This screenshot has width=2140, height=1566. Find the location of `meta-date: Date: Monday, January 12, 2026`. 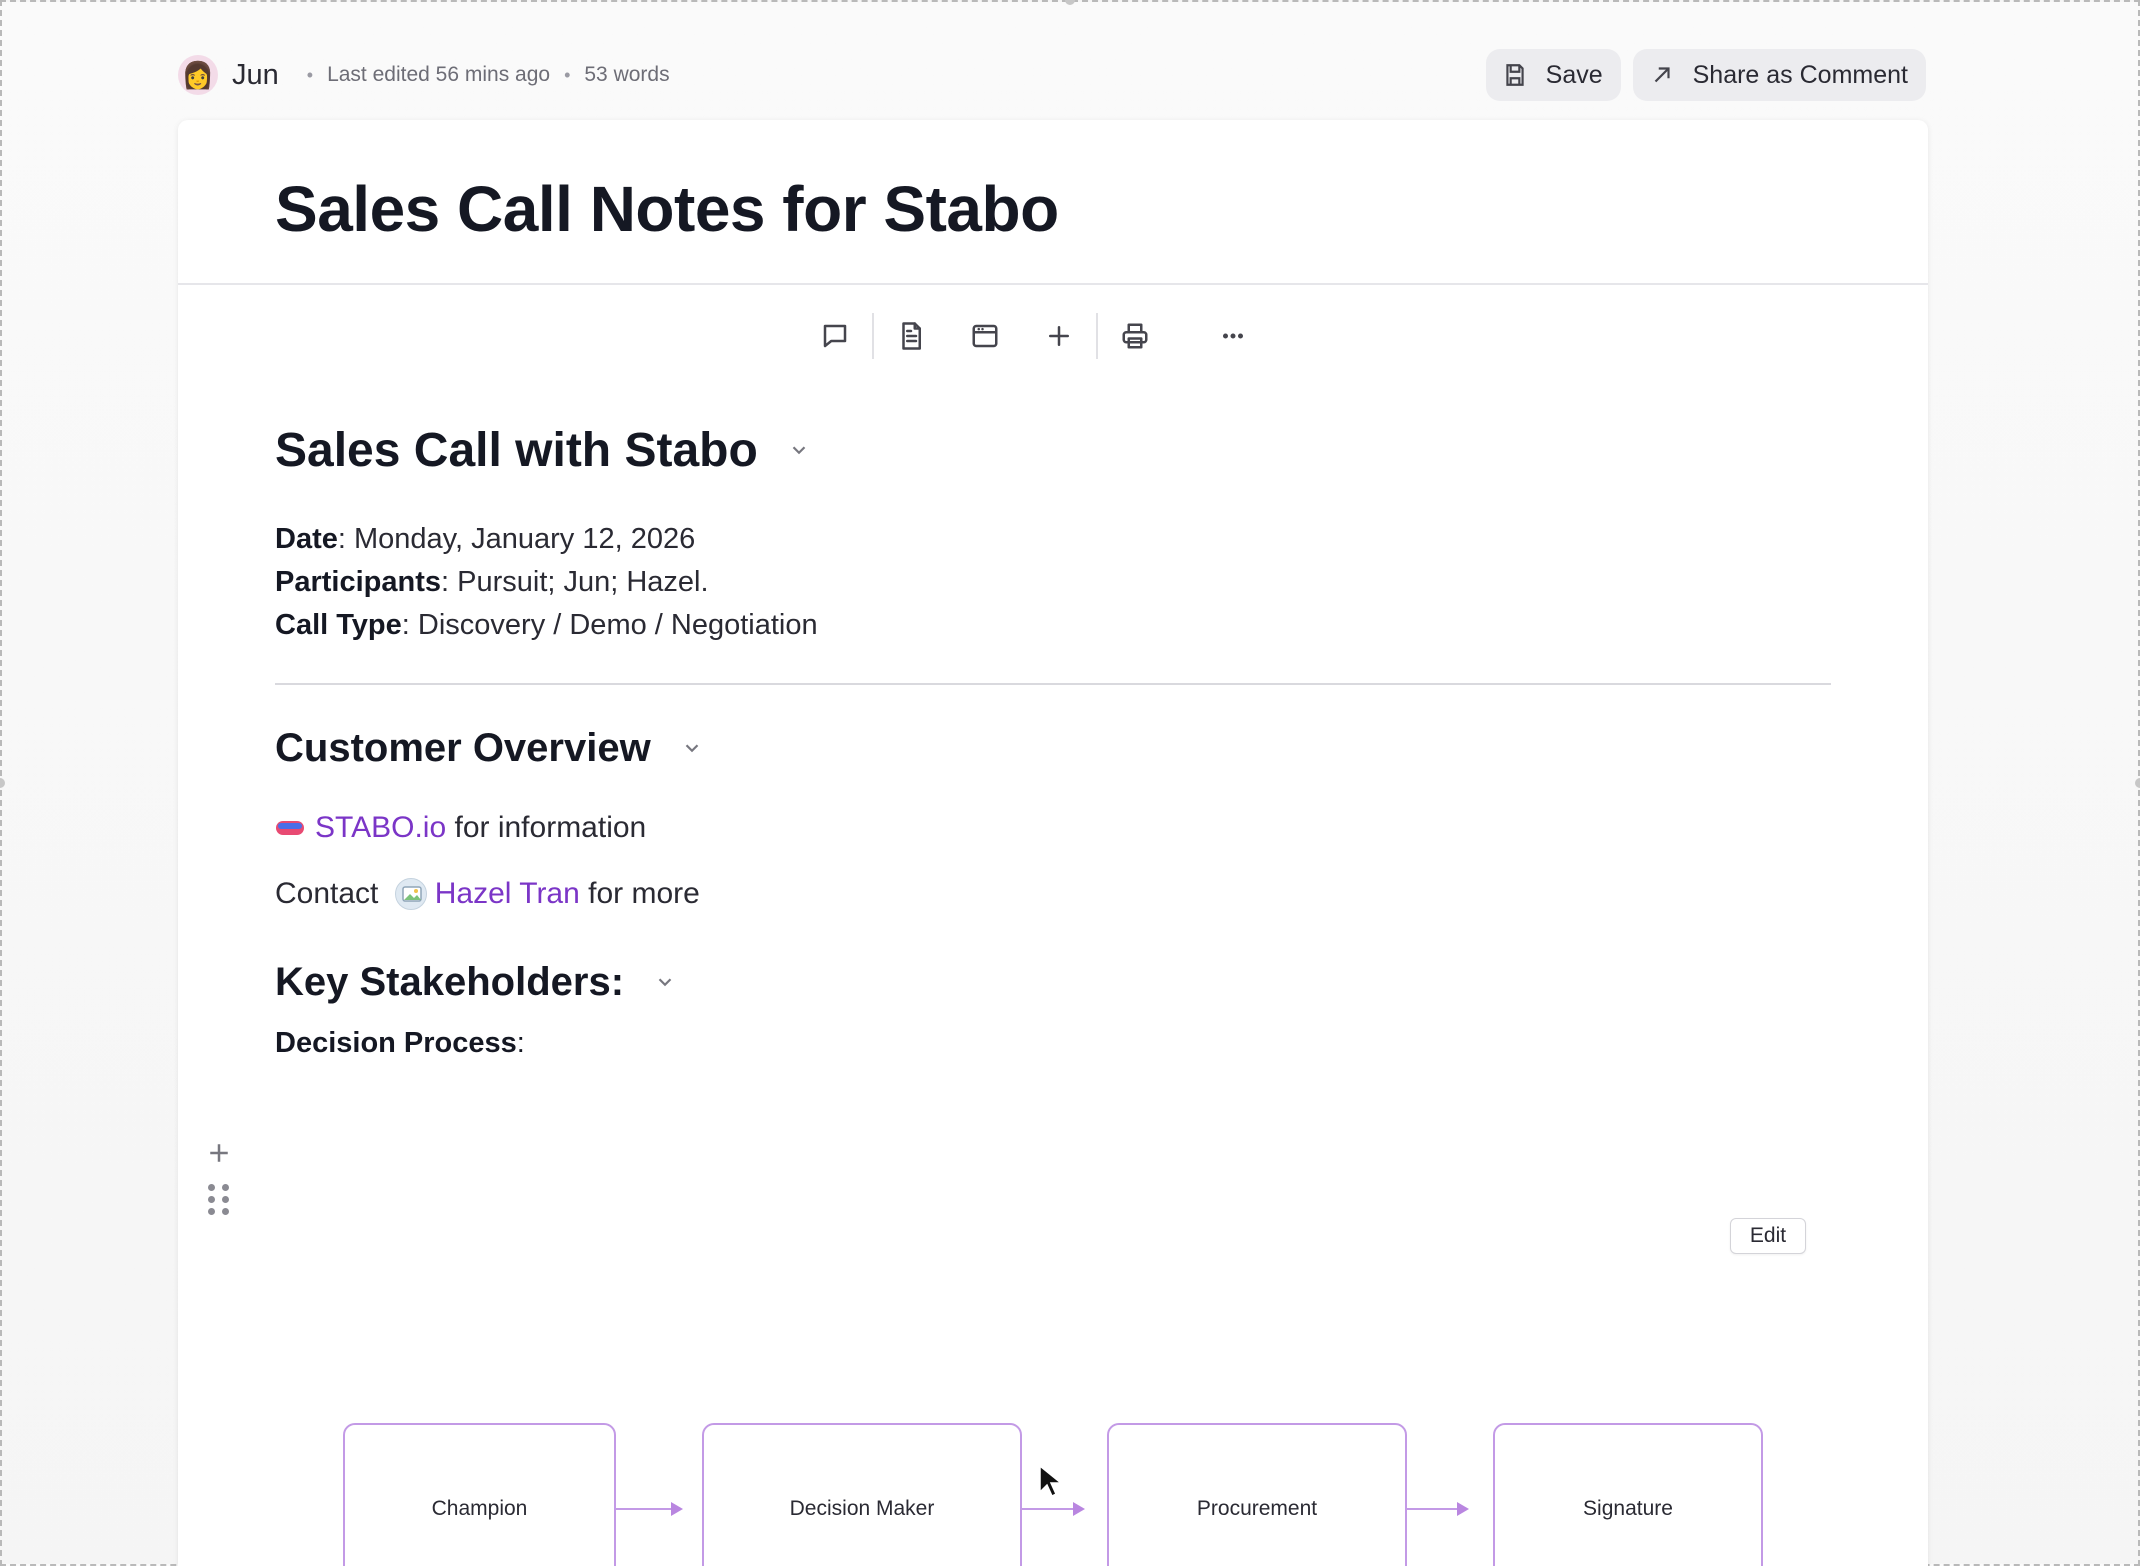

meta-date: Date: Monday, January 12, 2026 is located at coordinates (1053, 539).